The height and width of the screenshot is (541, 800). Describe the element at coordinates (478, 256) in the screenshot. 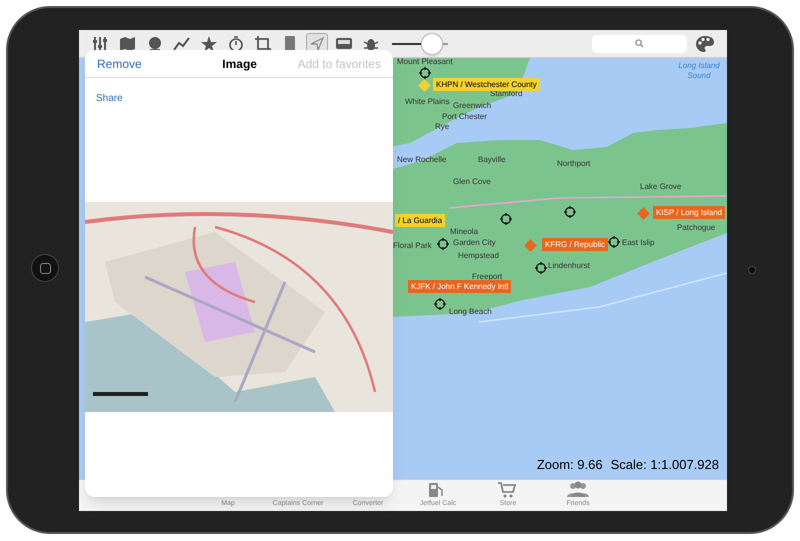

I see `place-label: Hempstead` at that location.